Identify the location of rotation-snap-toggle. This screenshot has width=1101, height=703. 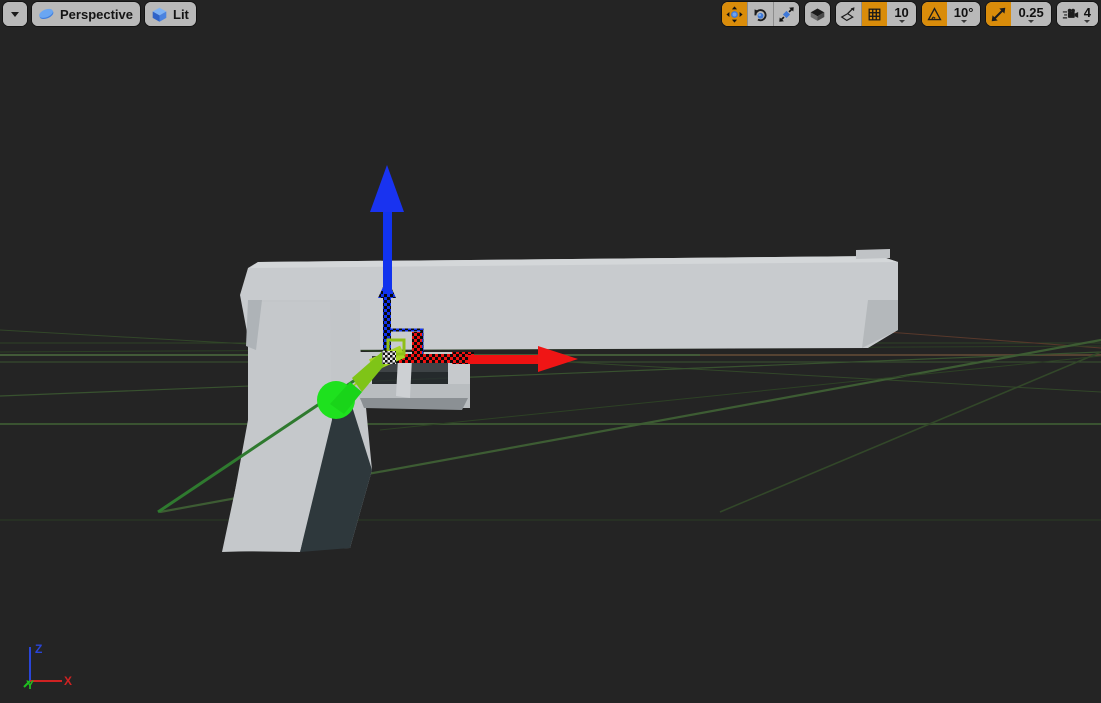
(934, 14).